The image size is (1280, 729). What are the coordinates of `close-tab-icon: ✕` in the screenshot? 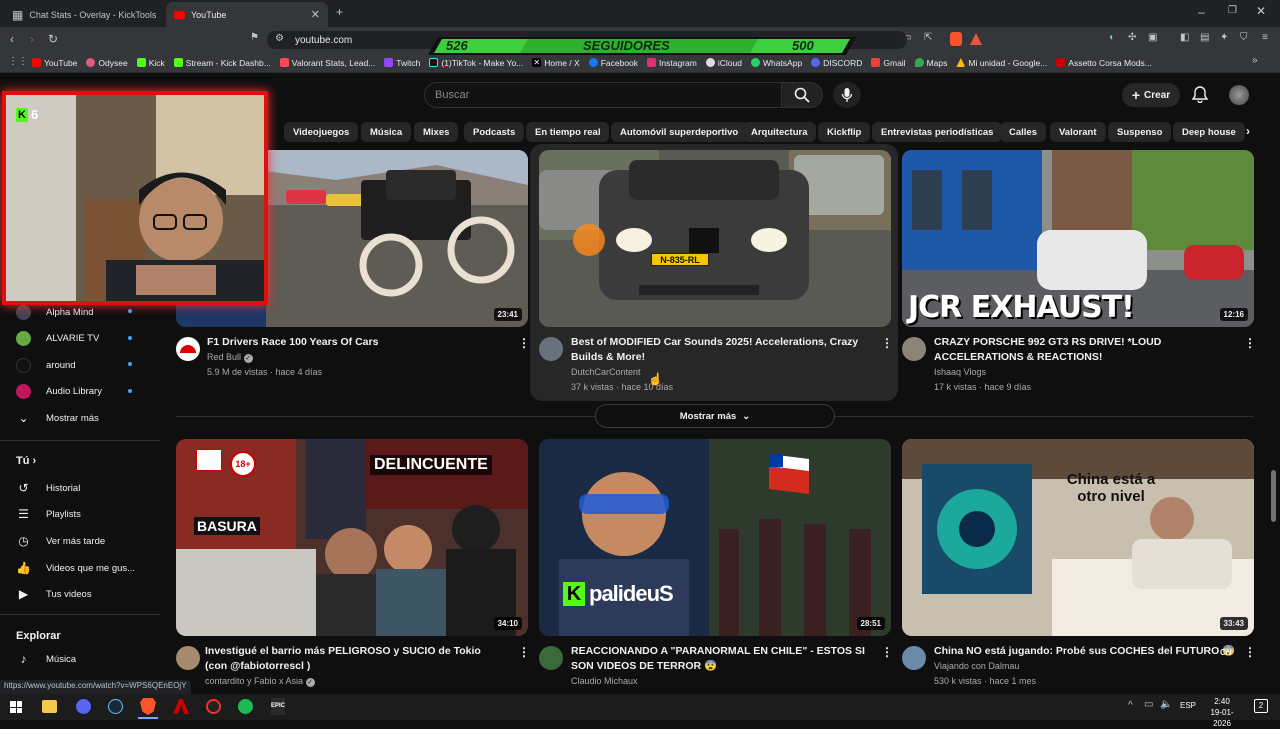 It's located at (315, 14).